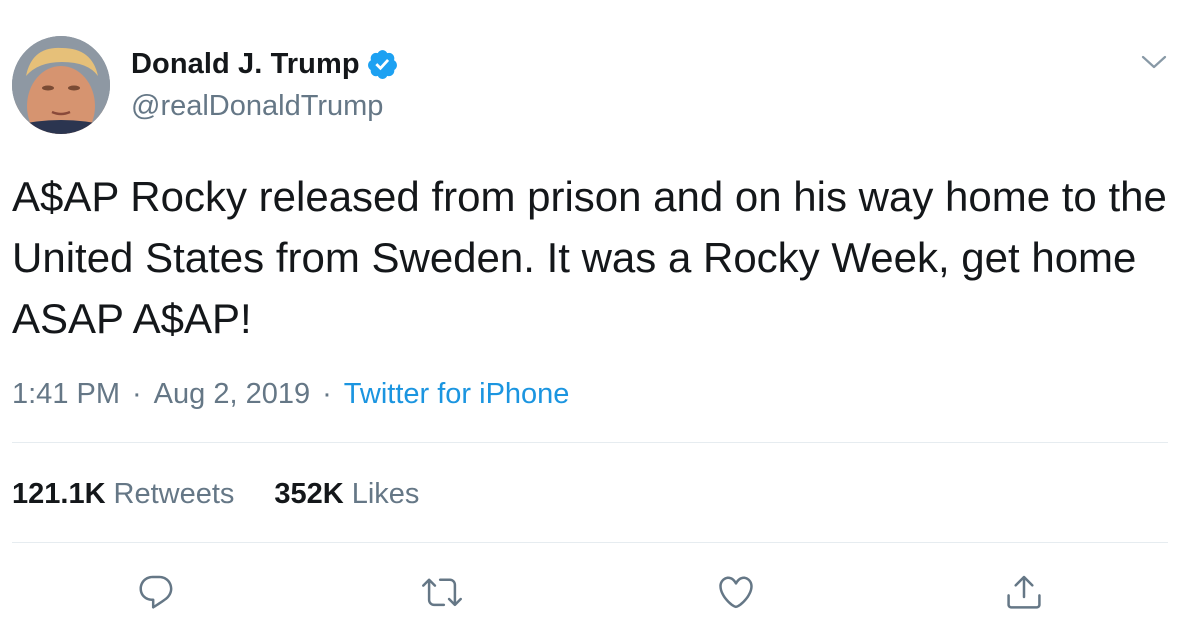  What do you see at coordinates (265, 85) in the screenshot?
I see `user-info: Donald J. Trump @realDonaldTrump` at bounding box center [265, 85].